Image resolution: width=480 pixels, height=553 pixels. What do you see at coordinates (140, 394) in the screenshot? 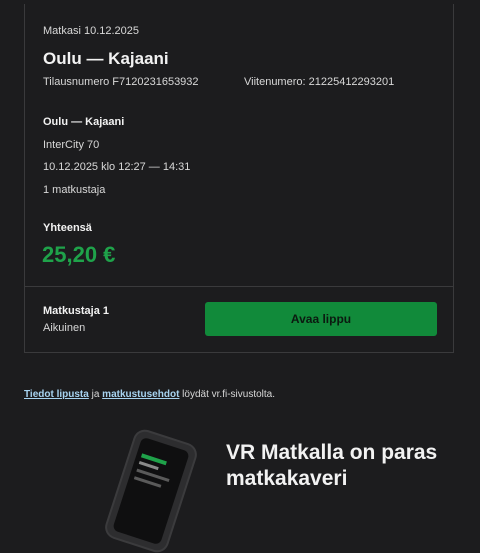
I see `terms-link: matkustusehdot` at bounding box center [140, 394].